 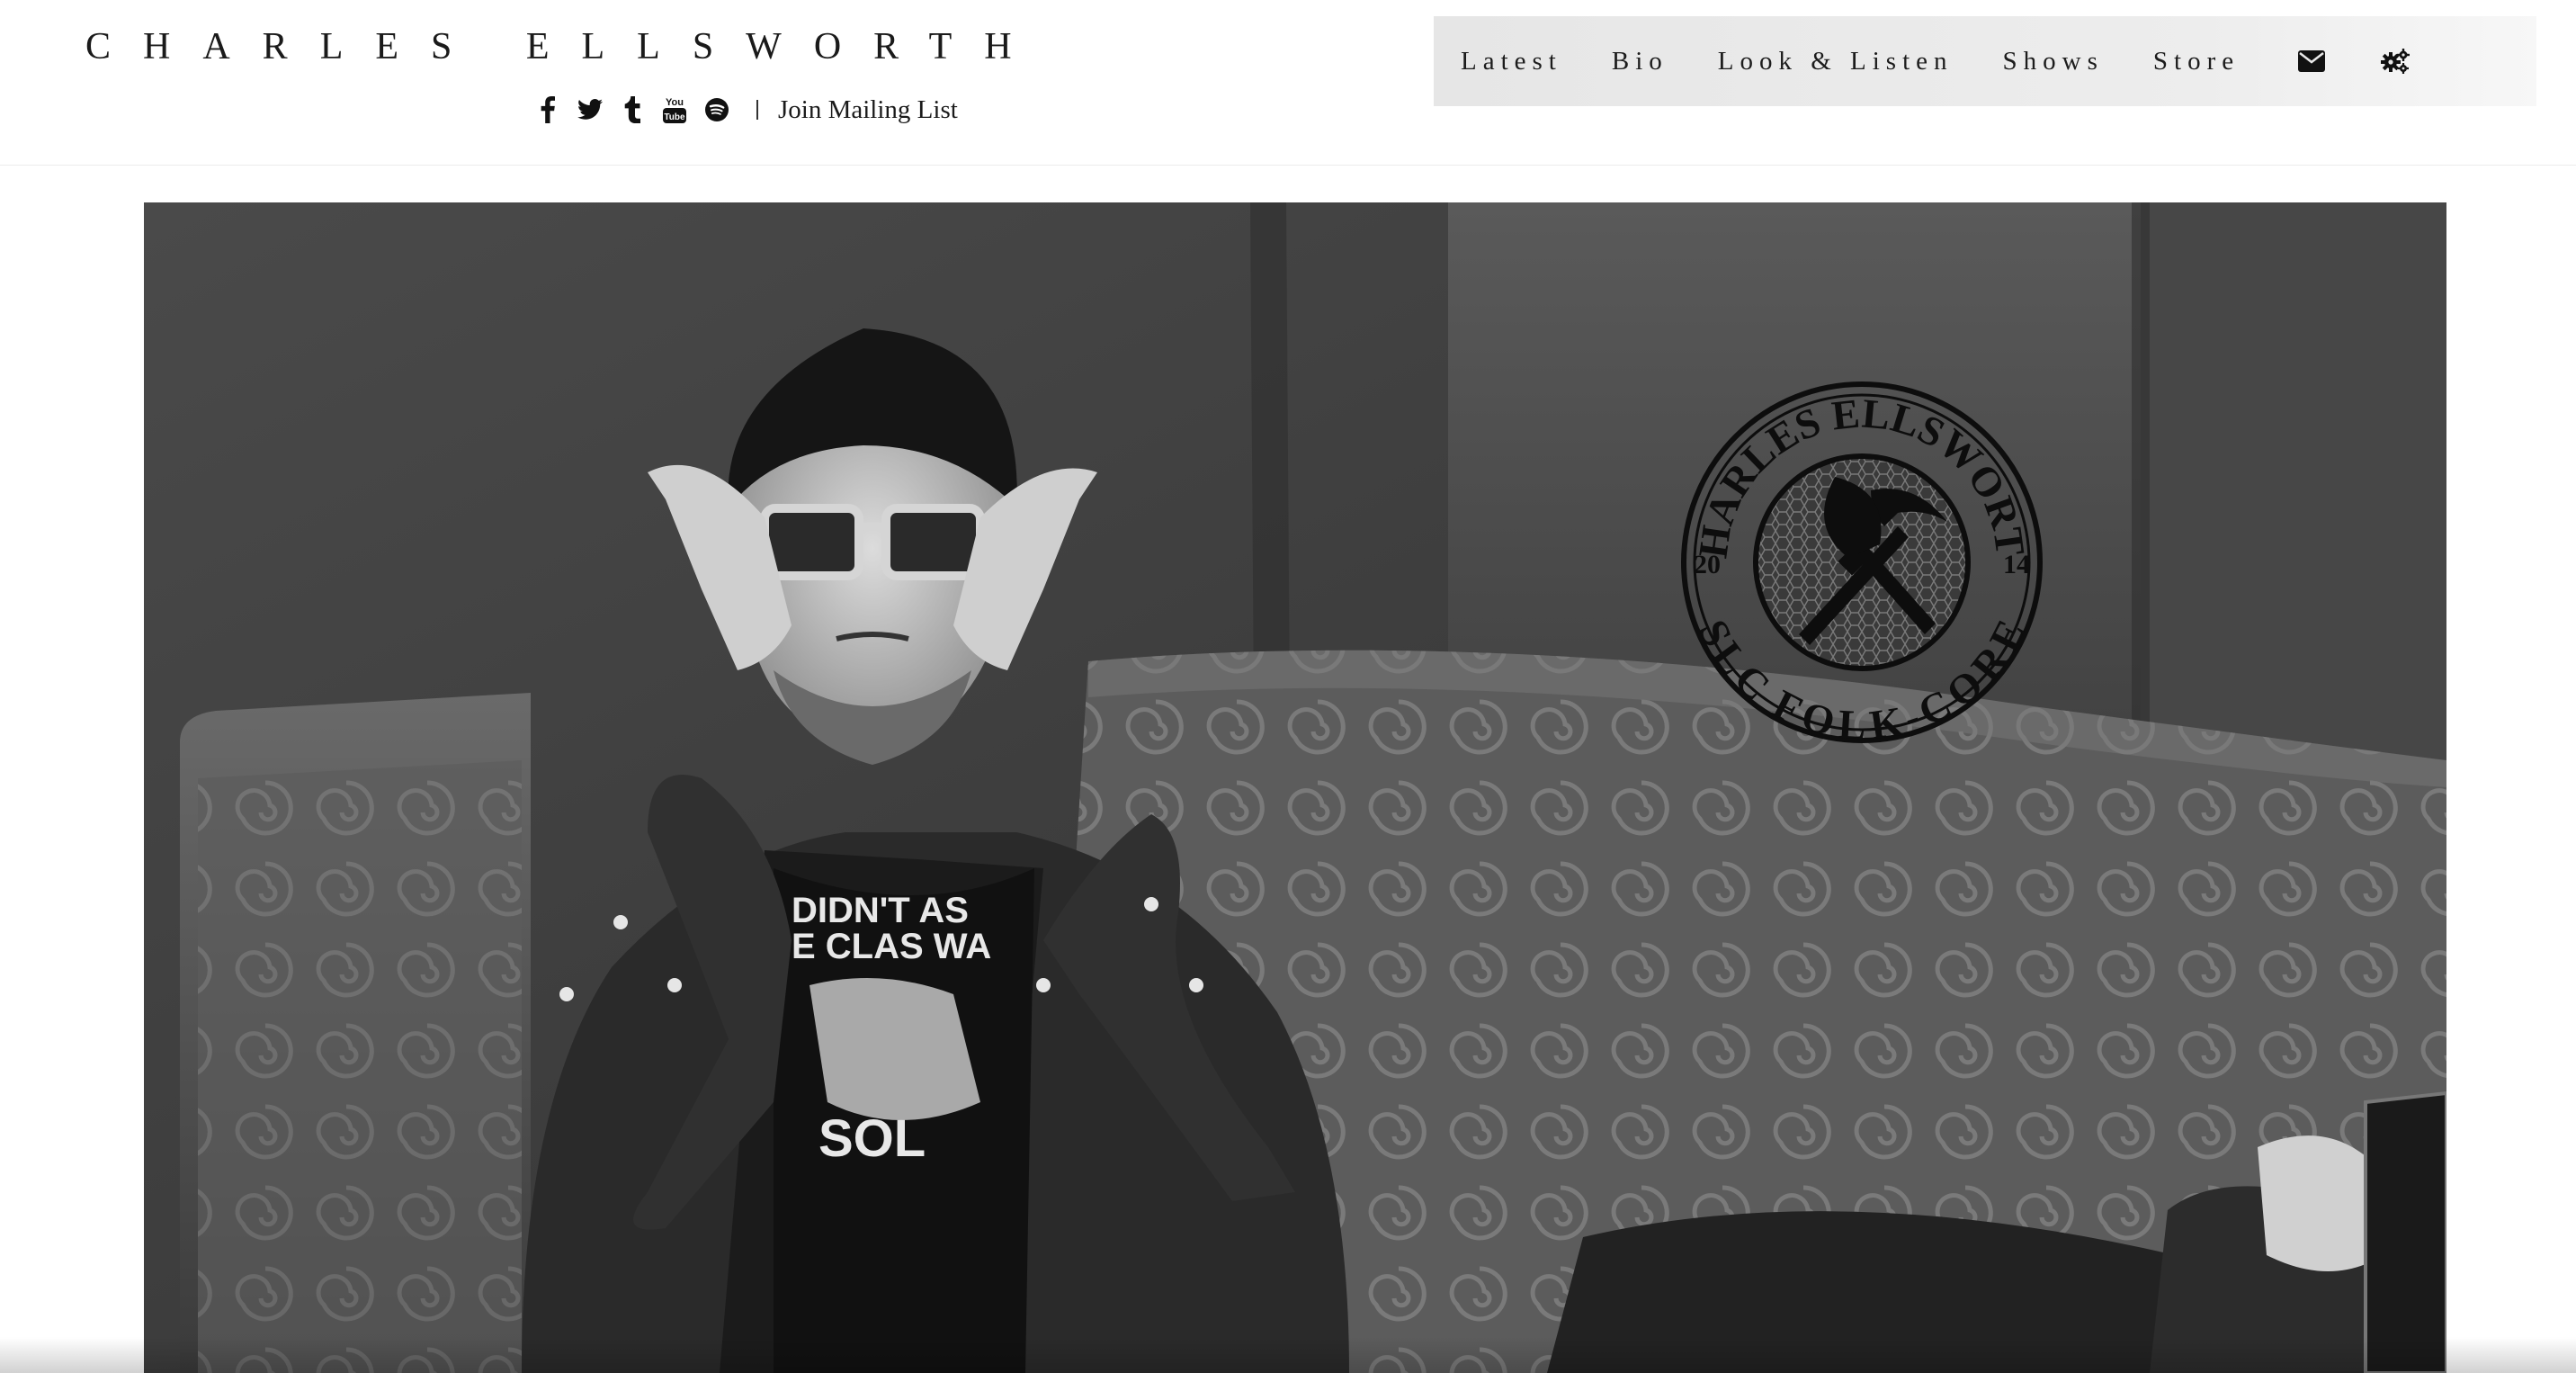 I want to click on nav-bio: Bio, so click(x=1640, y=61).